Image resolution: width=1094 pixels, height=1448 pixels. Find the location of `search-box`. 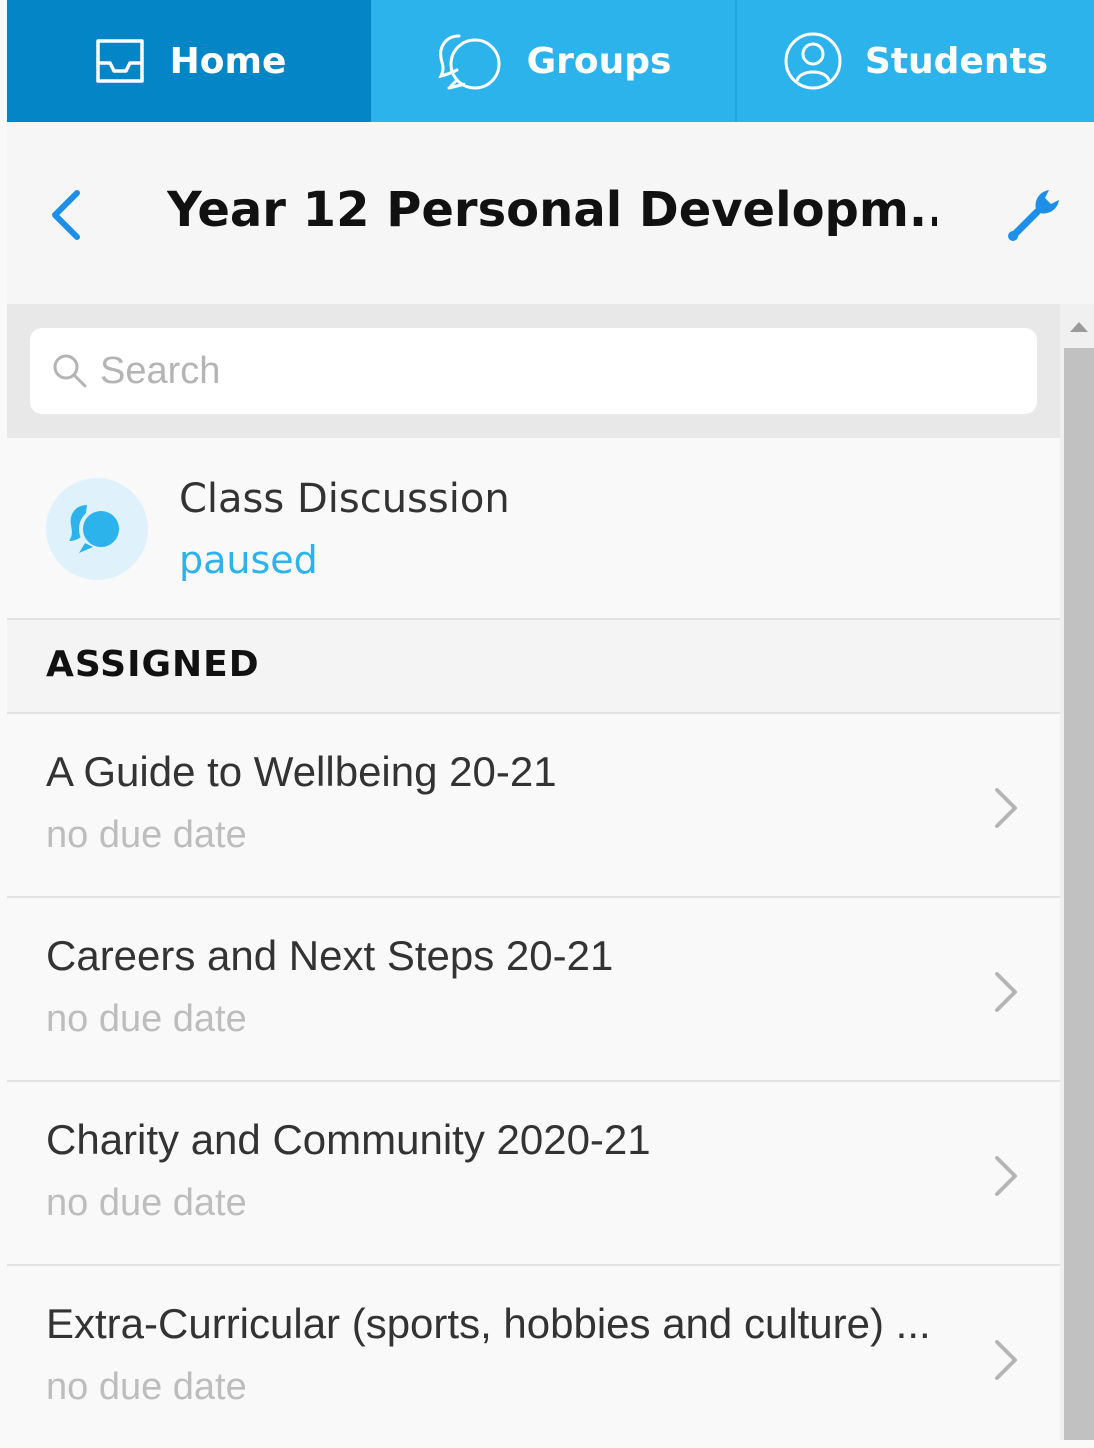

search-box is located at coordinates (533, 371).